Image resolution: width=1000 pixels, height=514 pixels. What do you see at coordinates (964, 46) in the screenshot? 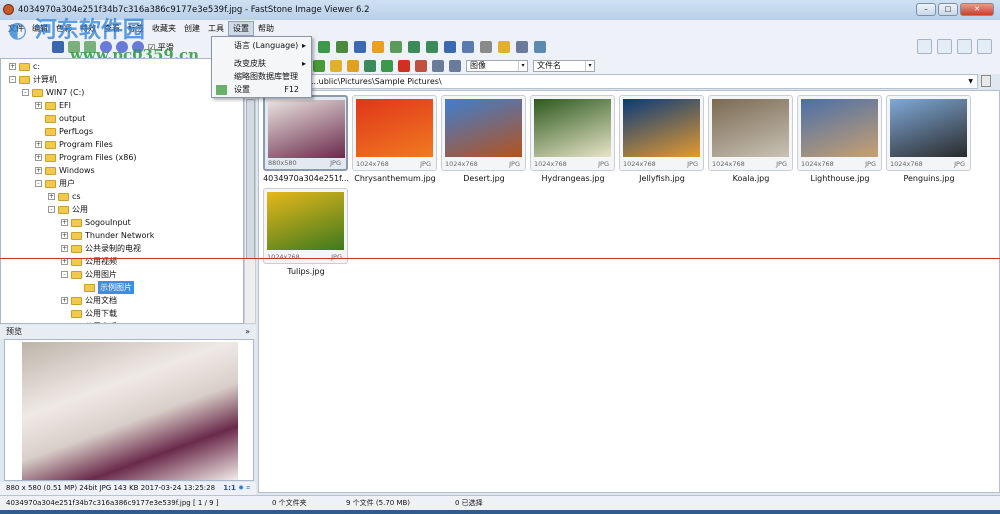
I see `layout-single-icon` at bounding box center [964, 46].